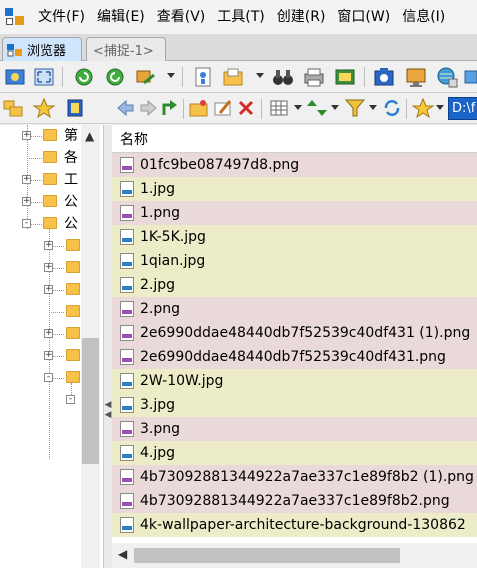  What do you see at coordinates (294, 309) in the screenshot?
I see `file-row: 2.png` at bounding box center [294, 309].